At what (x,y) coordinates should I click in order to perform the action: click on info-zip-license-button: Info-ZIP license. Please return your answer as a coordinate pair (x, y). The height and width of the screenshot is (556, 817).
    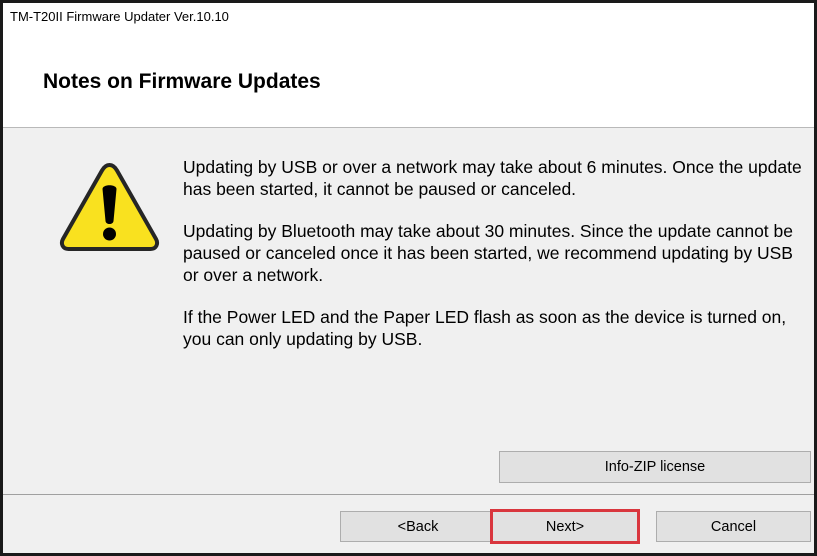
    Looking at the image, I should click on (655, 467).